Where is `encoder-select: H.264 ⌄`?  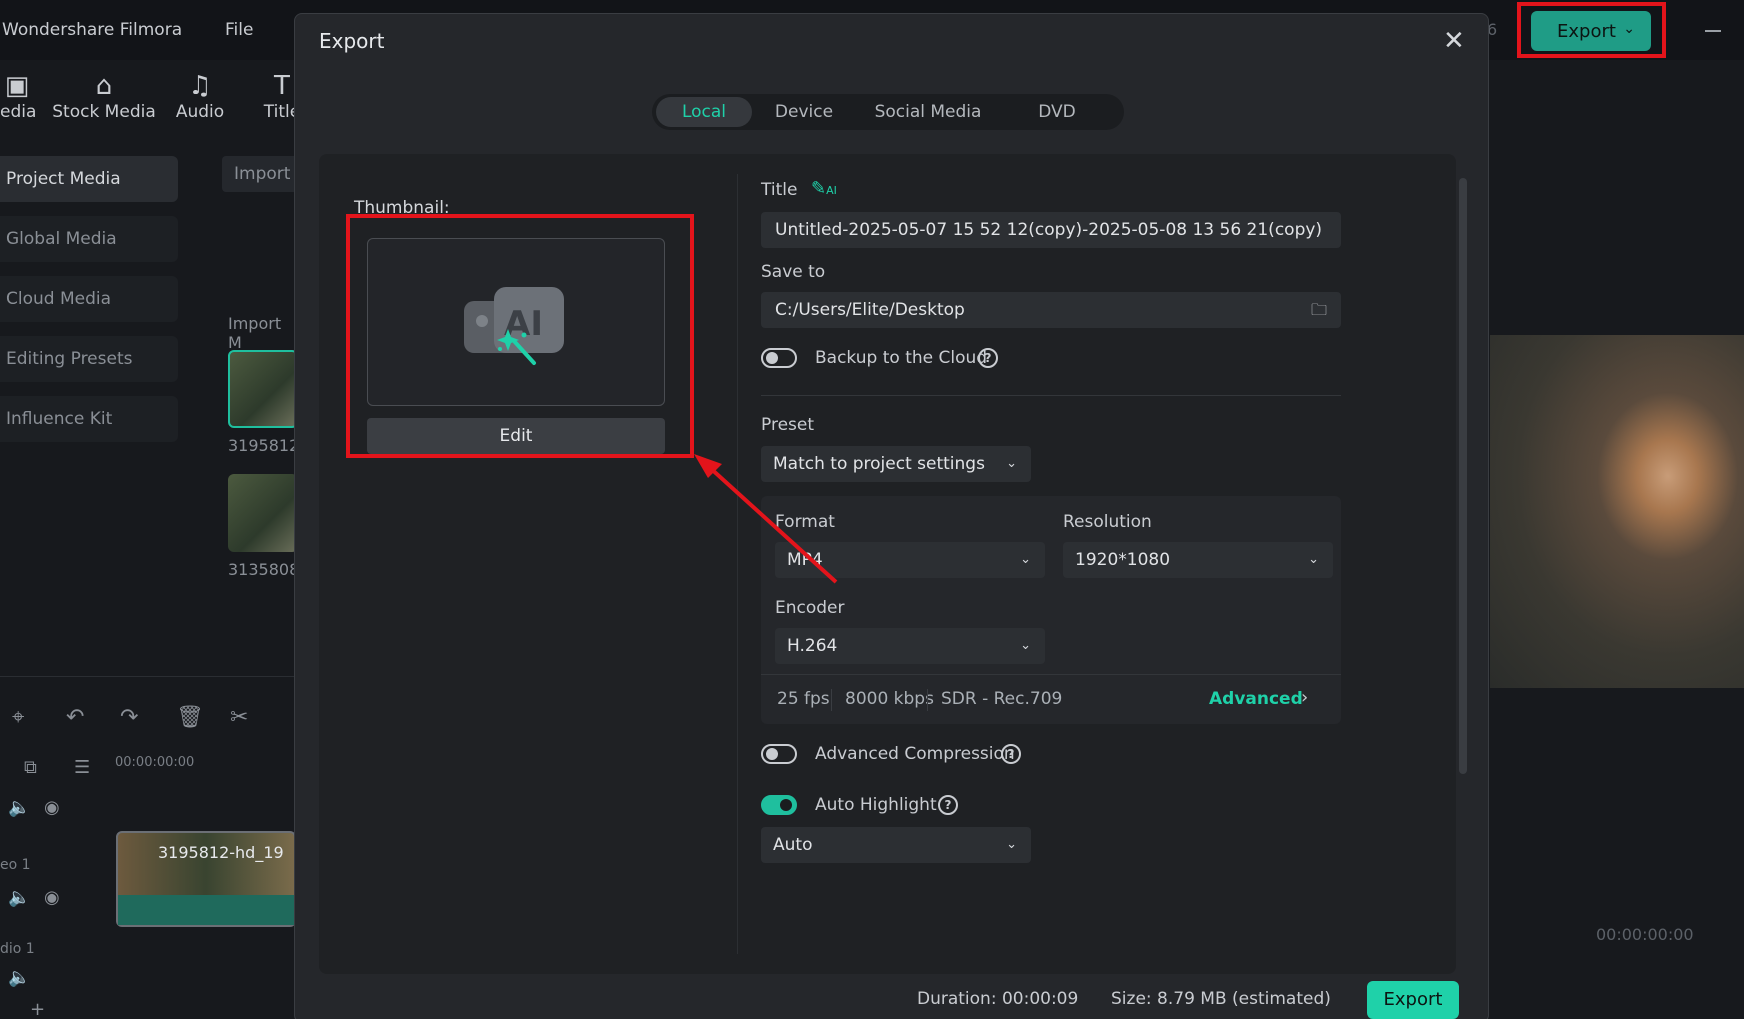 encoder-select: H.264 ⌄ is located at coordinates (910, 646).